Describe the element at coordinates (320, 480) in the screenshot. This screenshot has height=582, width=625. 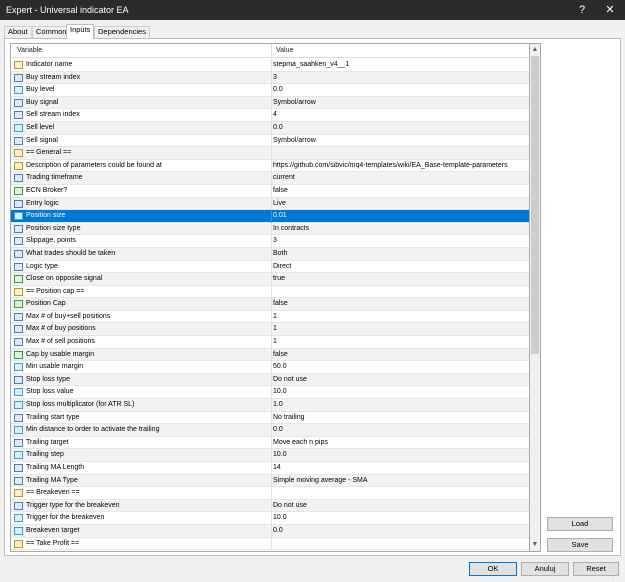
I see `parameter-value: Simple moving average - SMA` at that location.